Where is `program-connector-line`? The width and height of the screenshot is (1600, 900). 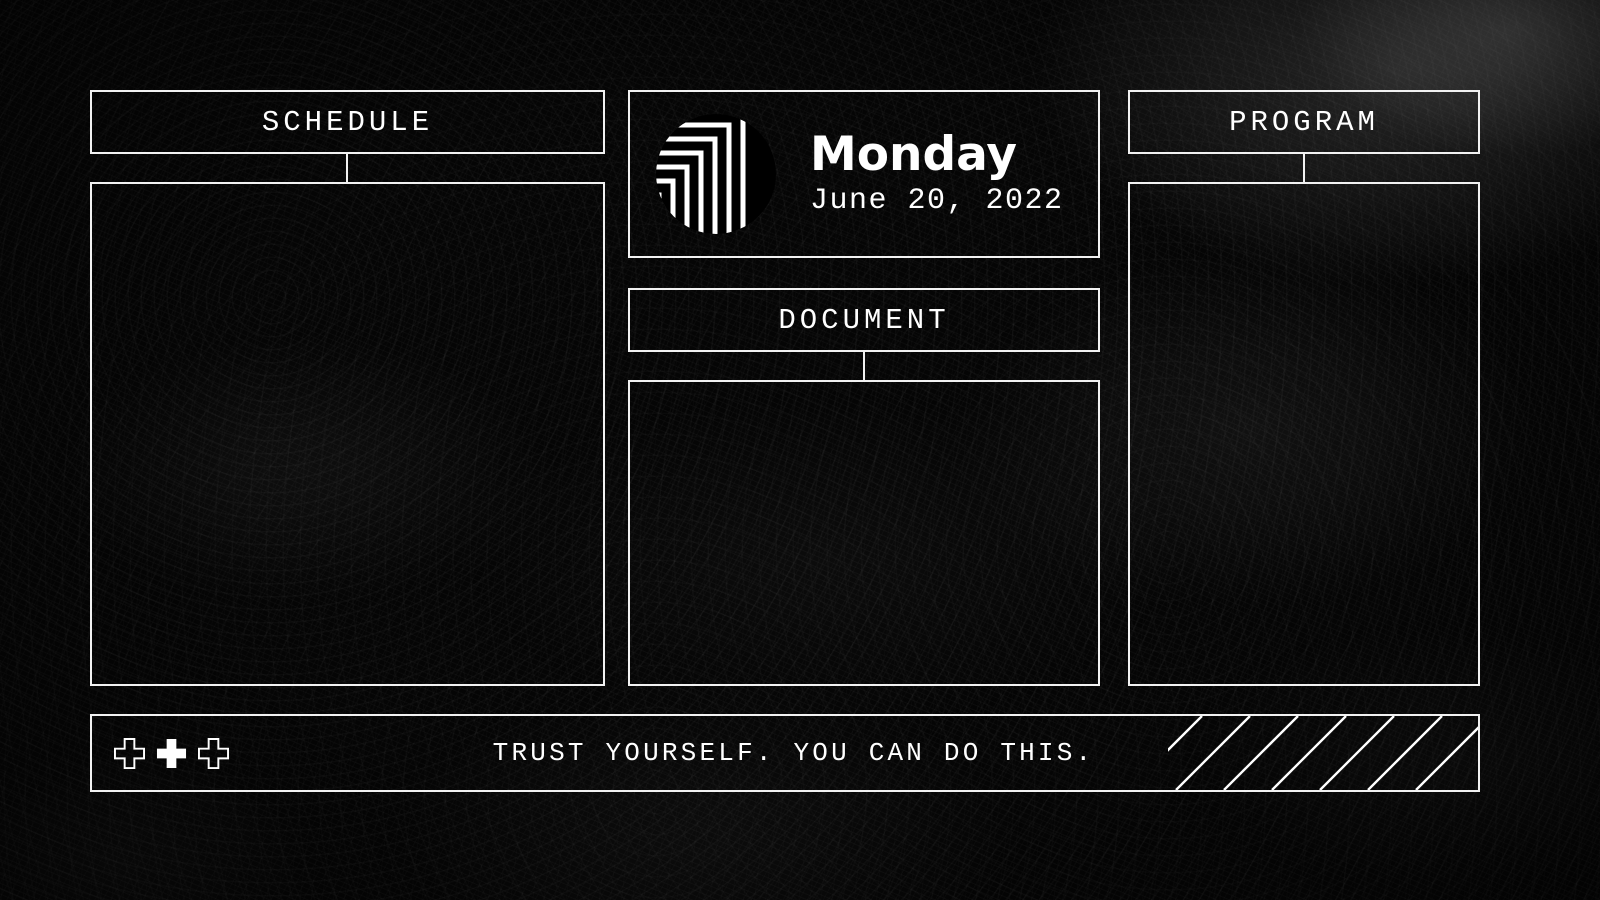
program-connector-line is located at coordinates (1304, 168).